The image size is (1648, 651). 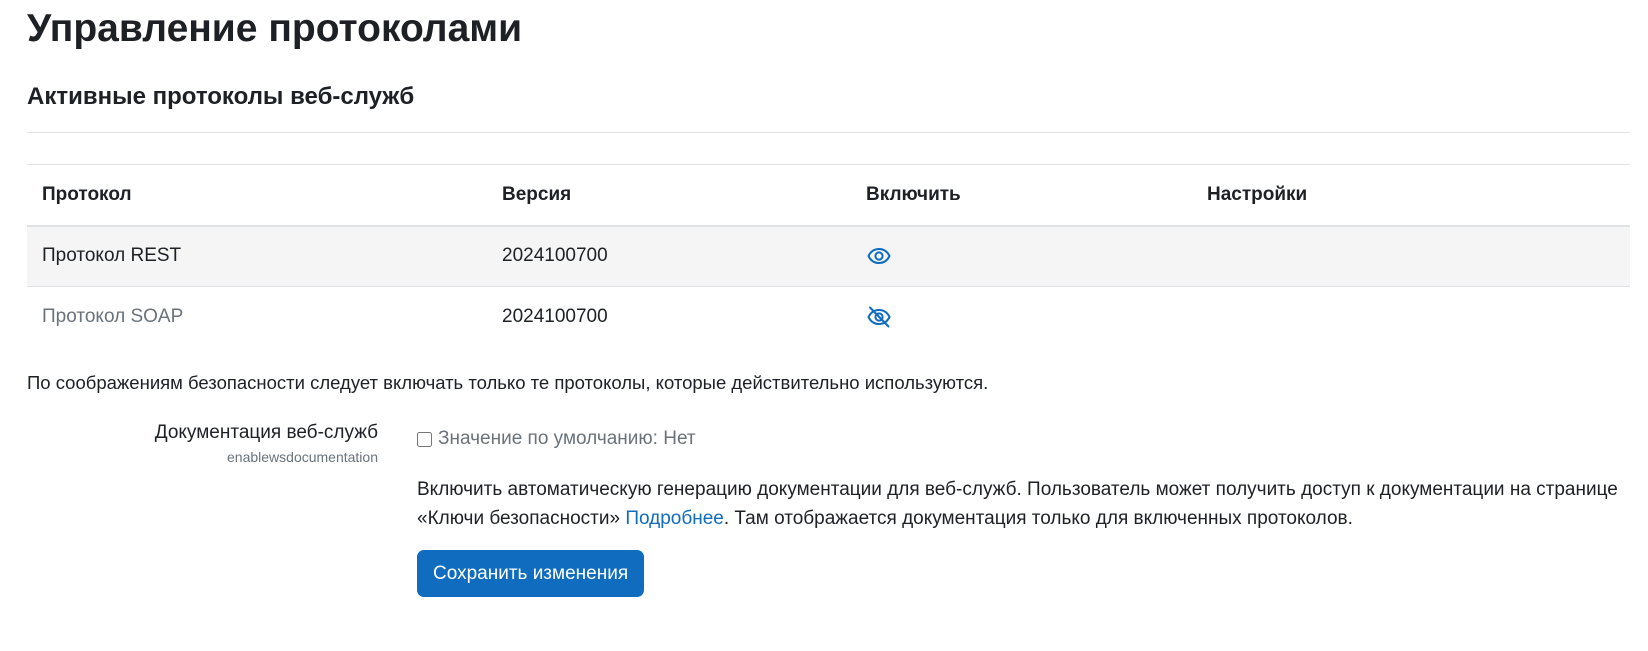 What do you see at coordinates (828, 132) in the screenshot?
I see `divider` at bounding box center [828, 132].